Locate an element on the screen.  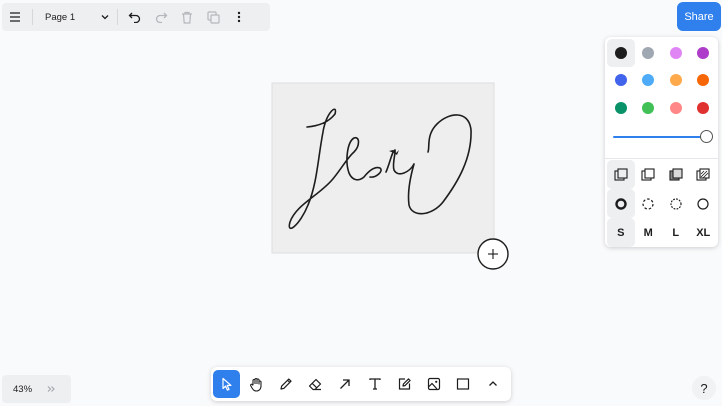
size-l-button: L is located at coordinates (676, 232).